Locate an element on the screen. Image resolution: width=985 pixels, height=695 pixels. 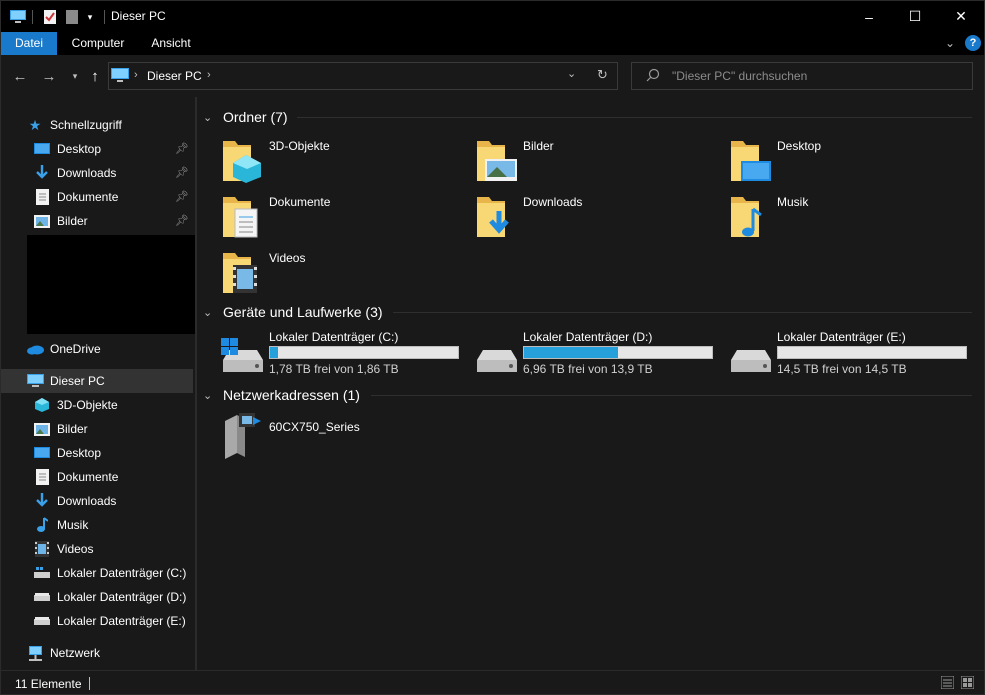
sidebar-item-dokumente: Dokumente 📌︎ is located at coordinates (97, 197).